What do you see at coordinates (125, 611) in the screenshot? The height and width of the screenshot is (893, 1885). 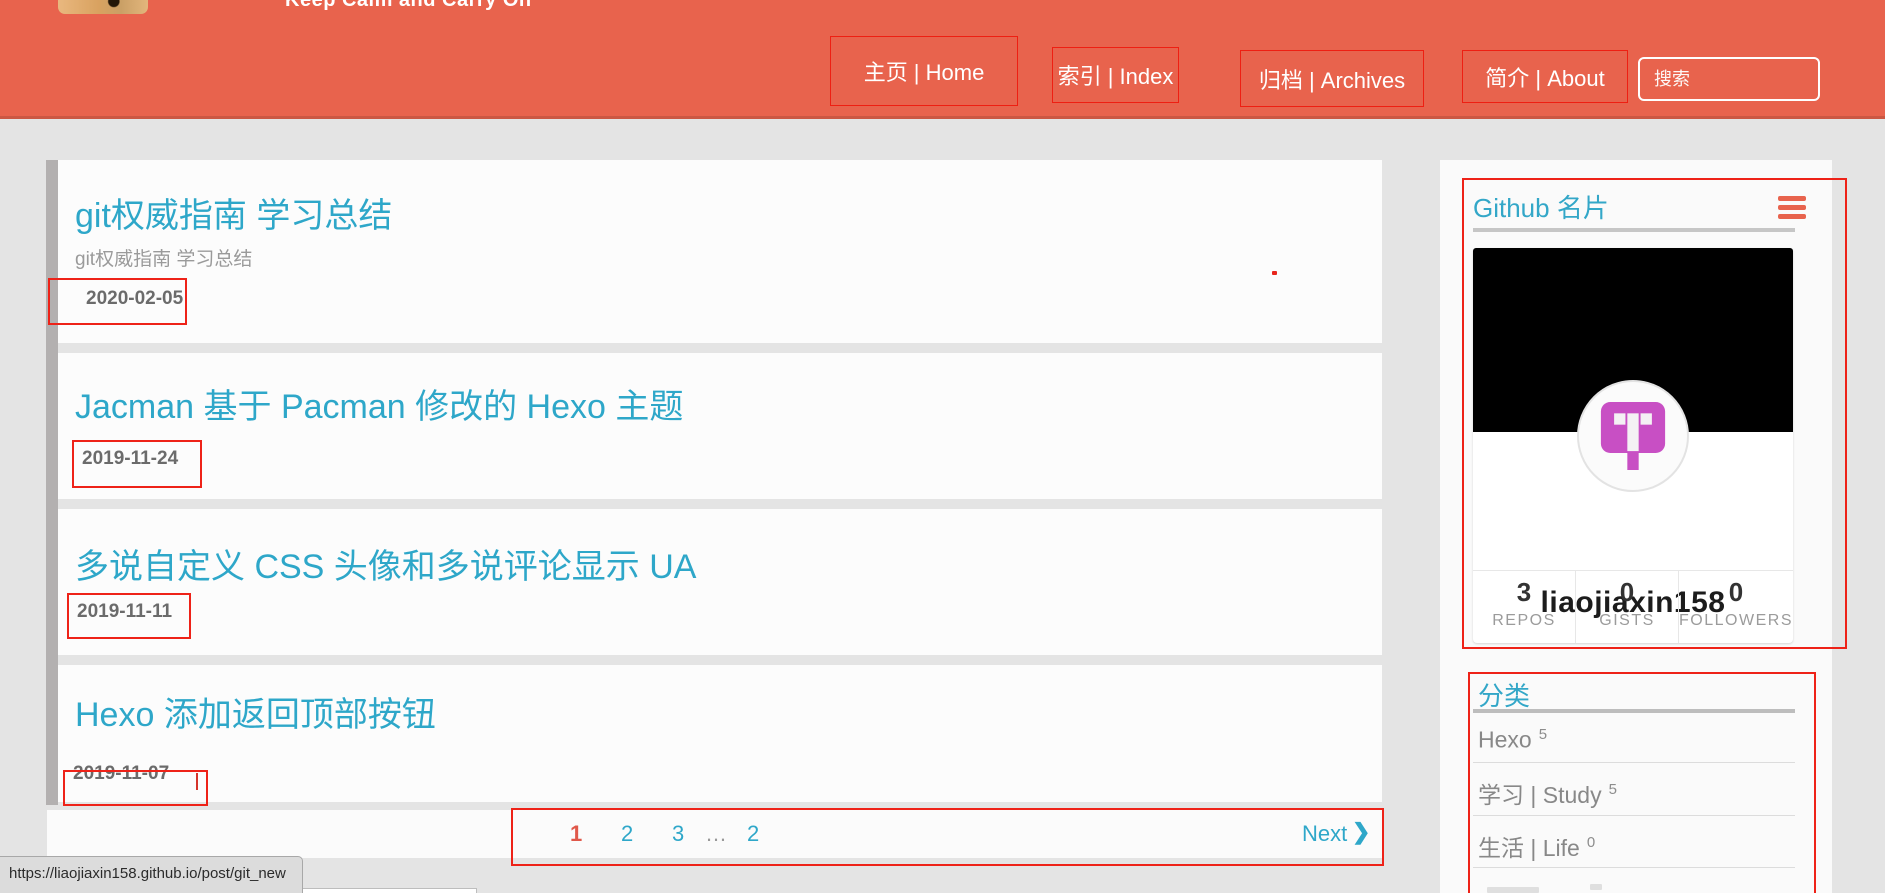 I see `post-date: 2019-11-11` at bounding box center [125, 611].